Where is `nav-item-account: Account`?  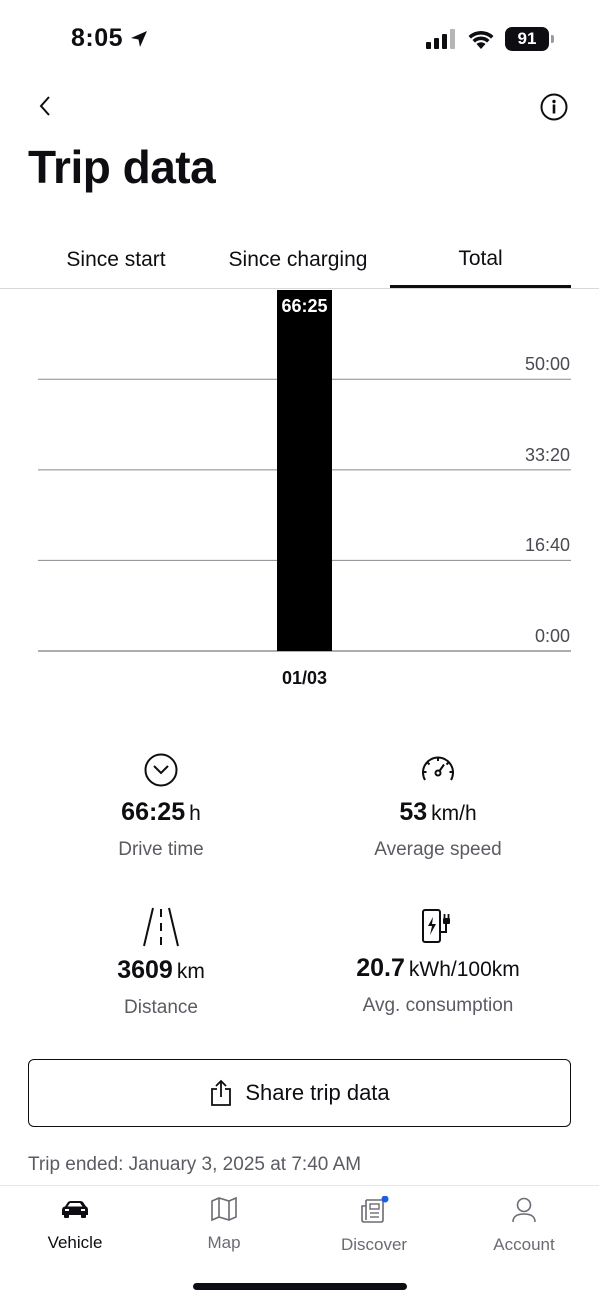
nav-item-account: Account is located at coordinates (524, 1225).